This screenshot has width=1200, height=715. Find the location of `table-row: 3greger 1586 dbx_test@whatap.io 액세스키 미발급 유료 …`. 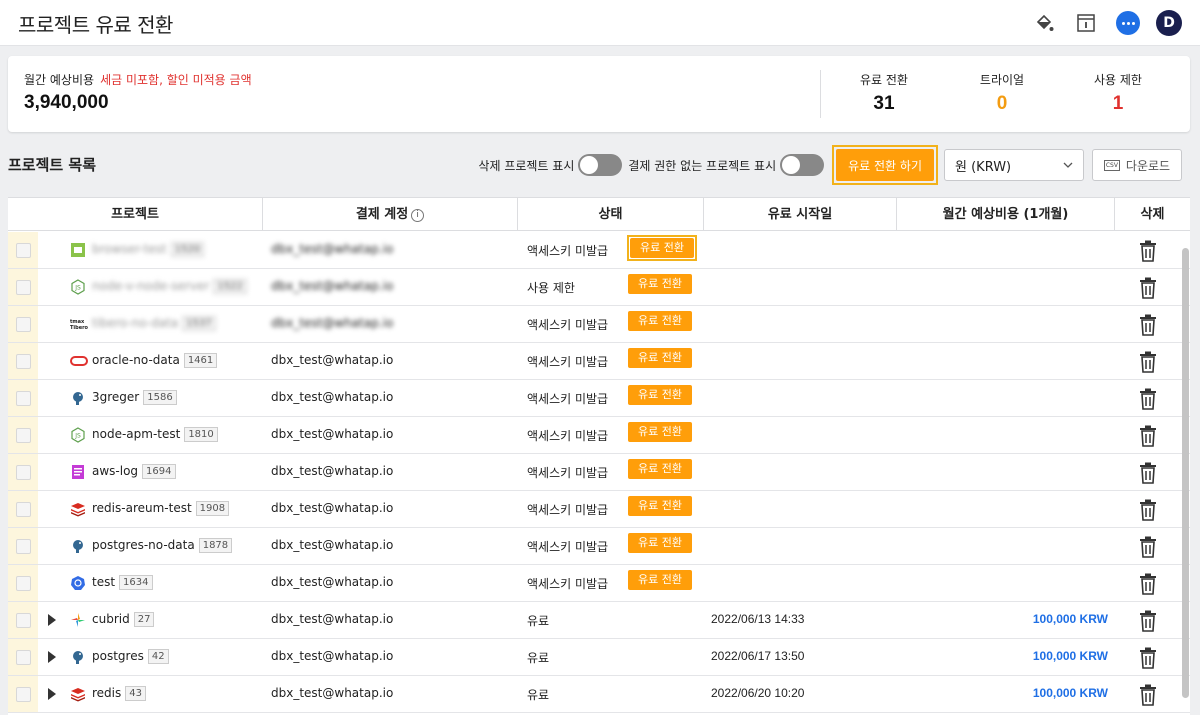

table-row: 3greger 1586 dbx_test@whatap.io 액세스키 미발급 유료 … is located at coordinates (599, 398).